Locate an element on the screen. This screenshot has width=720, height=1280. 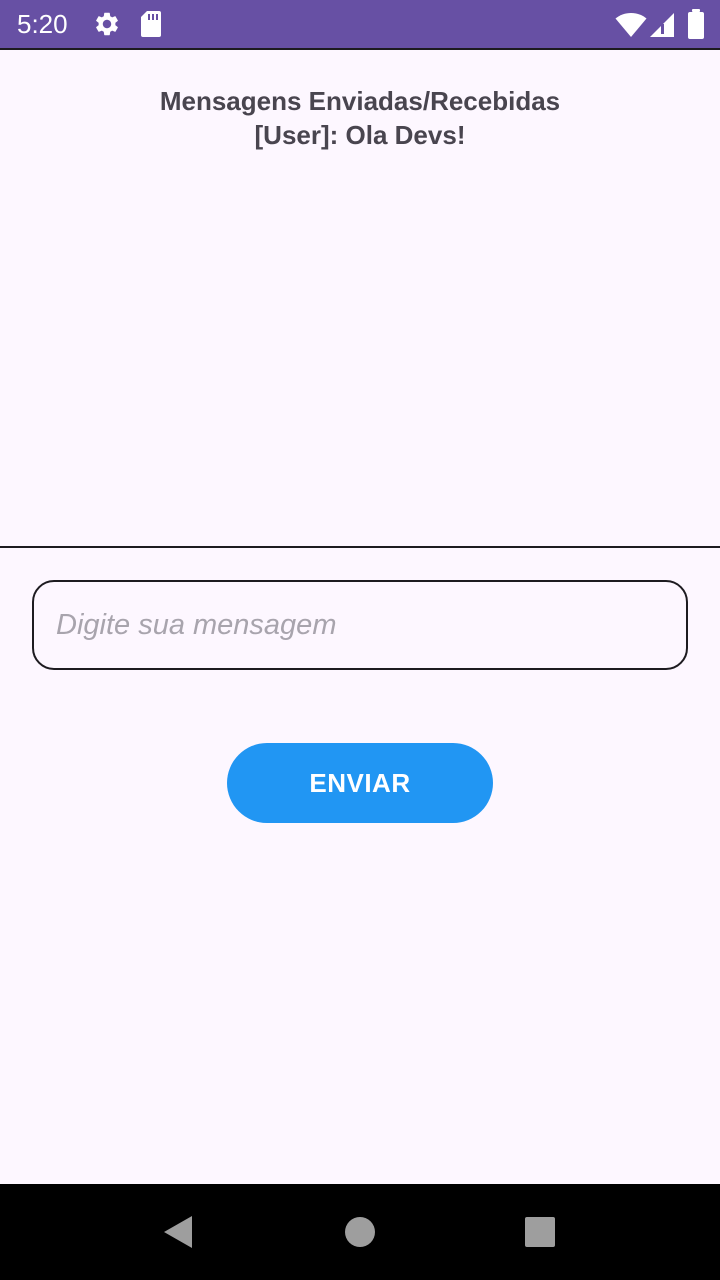
battery-icon is located at coordinates (696, 24).